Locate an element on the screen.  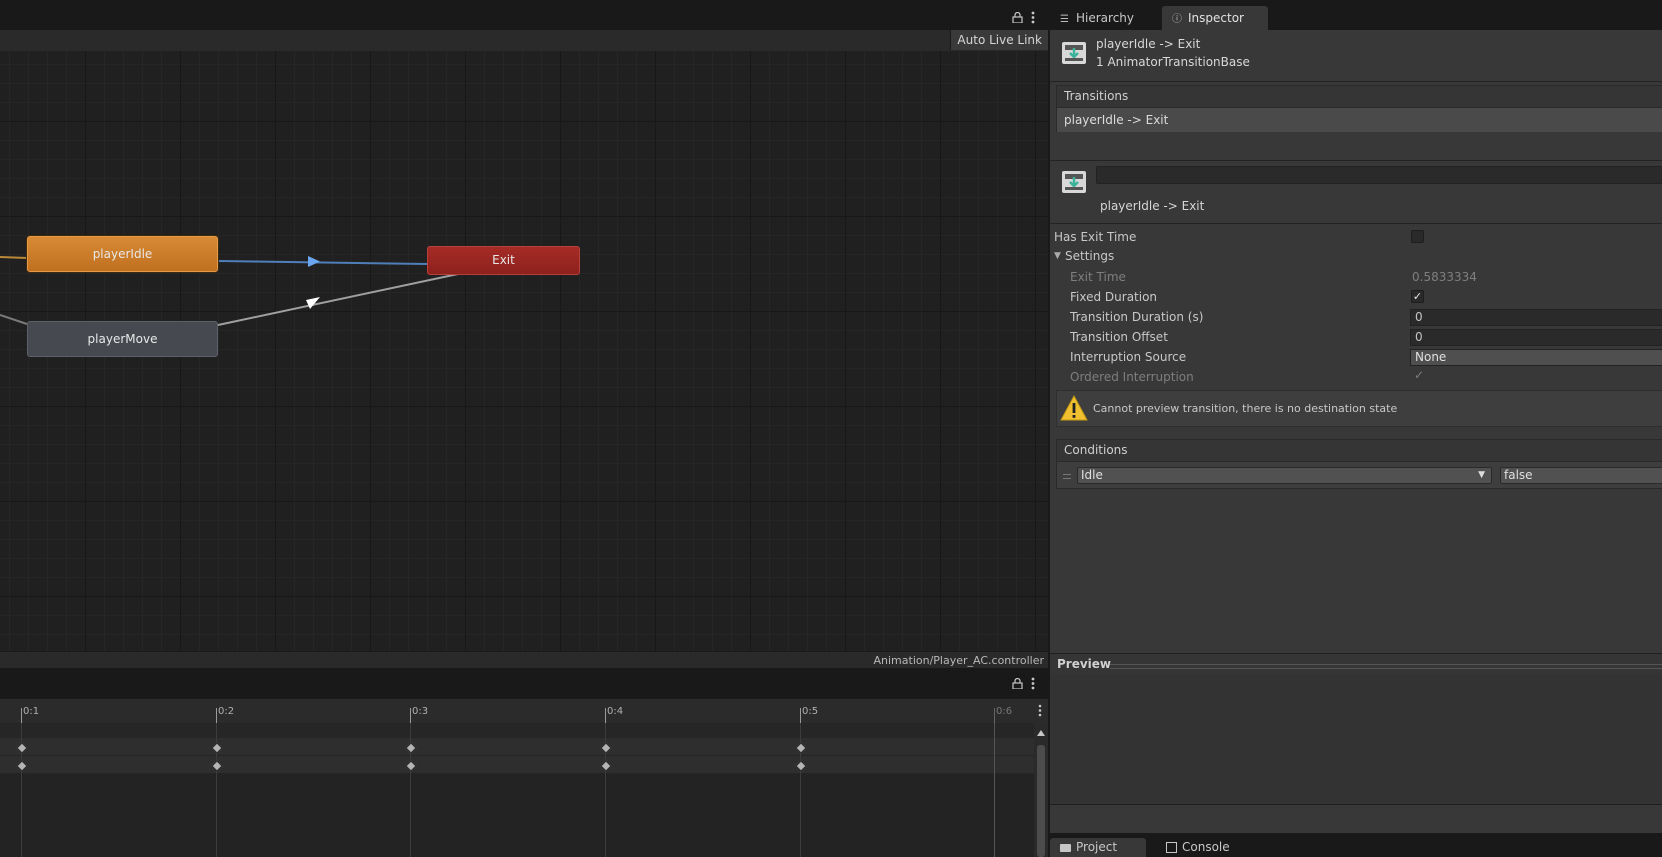
auto-live-link-button: Auto Live Link is located at coordinates (999, 40).